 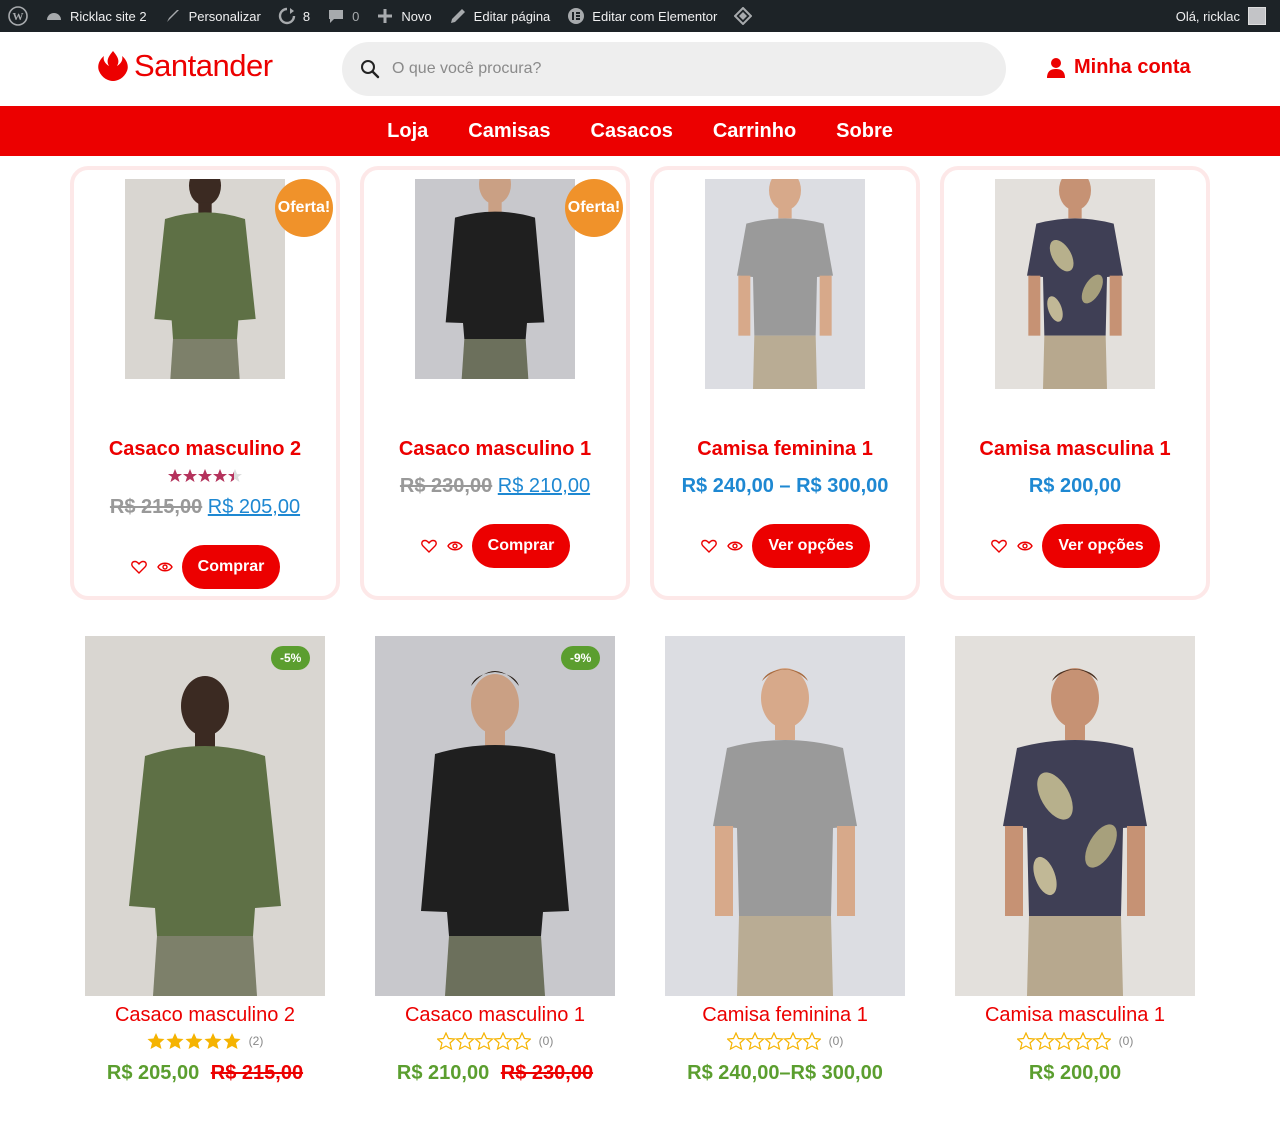 I want to click on diamond-item, so click(x=746, y=16).